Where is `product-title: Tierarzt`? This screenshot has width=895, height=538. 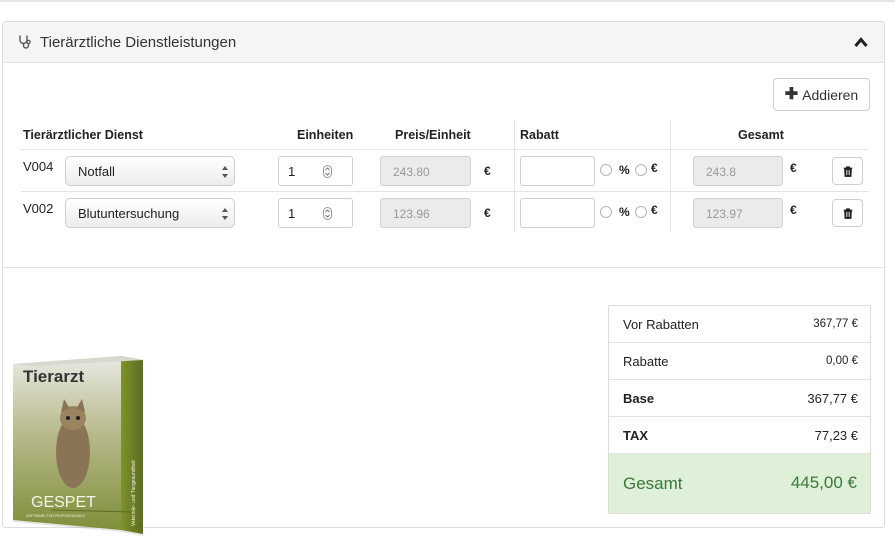 product-title: Tierarzt is located at coordinates (53, 376).